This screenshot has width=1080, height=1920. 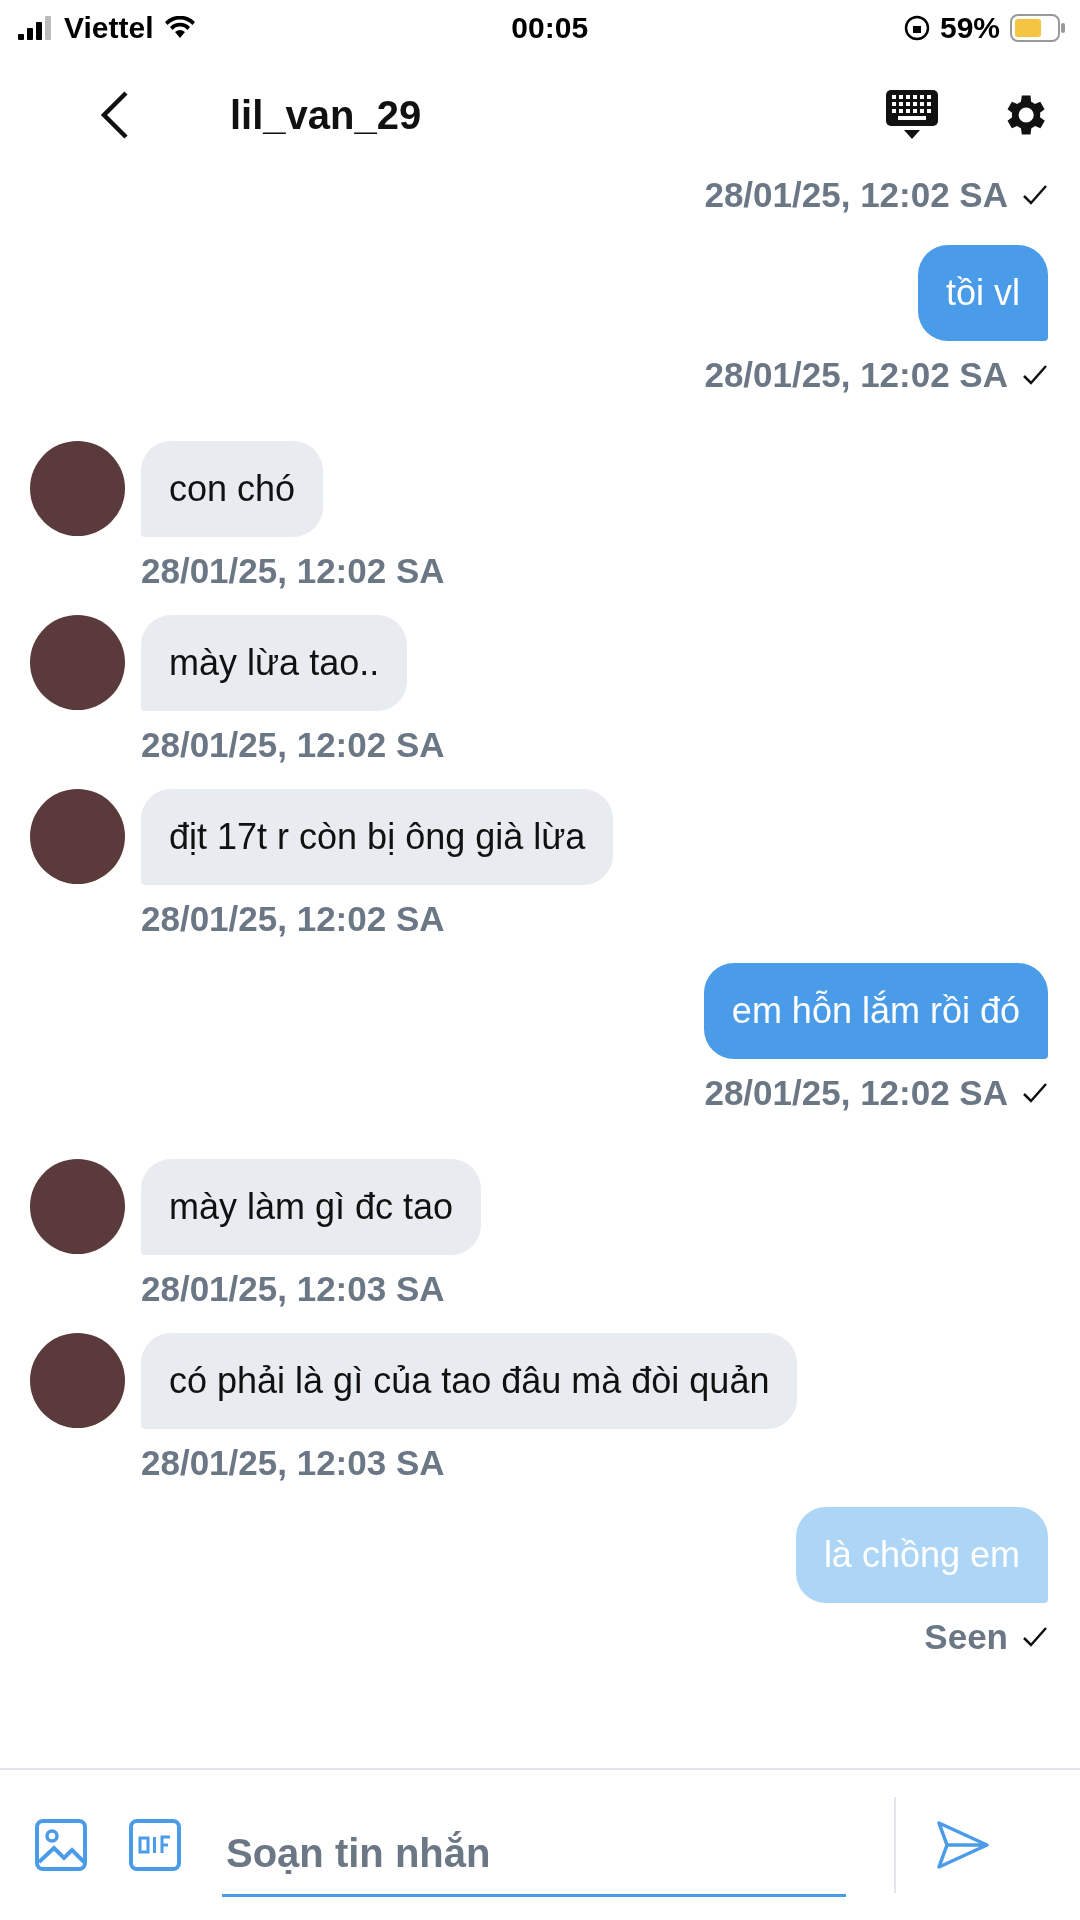 What do you see at coordinates (36, 27) in the screenshot?
I see `signal-icon` at bounding box center [36, 27].